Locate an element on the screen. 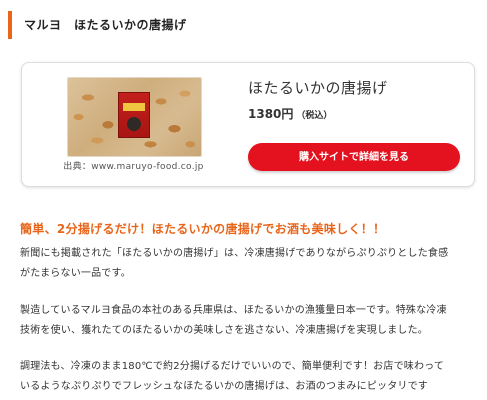  section-heading: マルヨ ほたるいかの唐揚げ is located at coordinates (97, 25).